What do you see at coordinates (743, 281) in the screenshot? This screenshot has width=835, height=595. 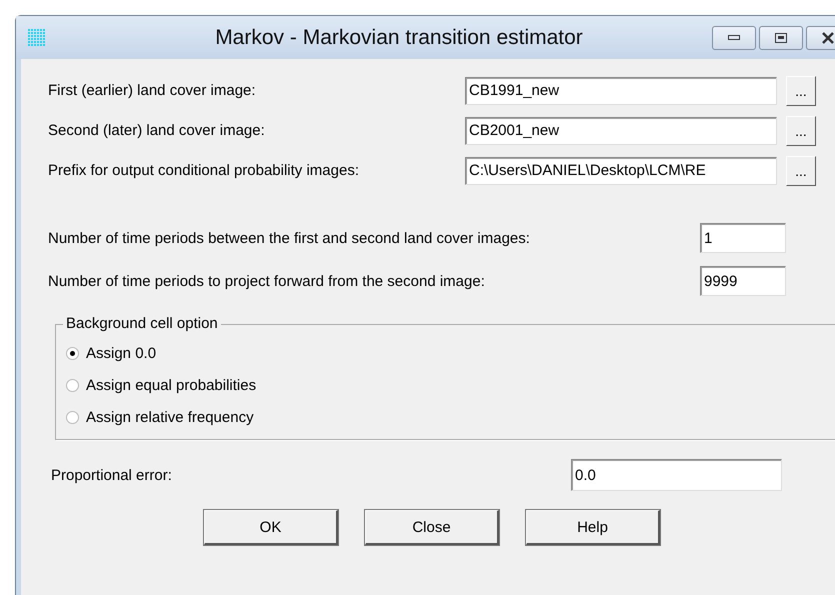 I see `input-field: 9999` at bounding box center [743, 281].